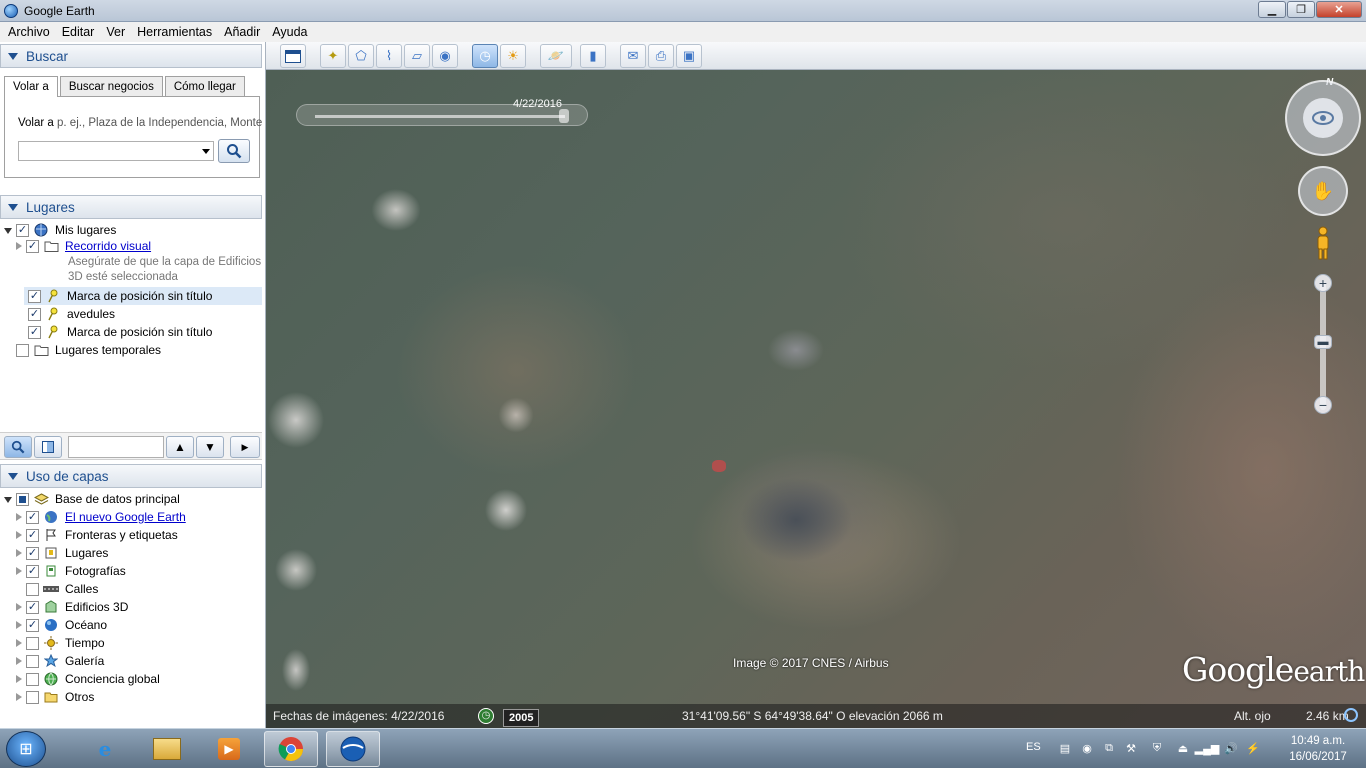 The width and height of the screenshot is (1366, 769). Describe the element at coordinates (1131, 748) in the screenshot. I see `tools-tray-icon: ⚒` at that location.